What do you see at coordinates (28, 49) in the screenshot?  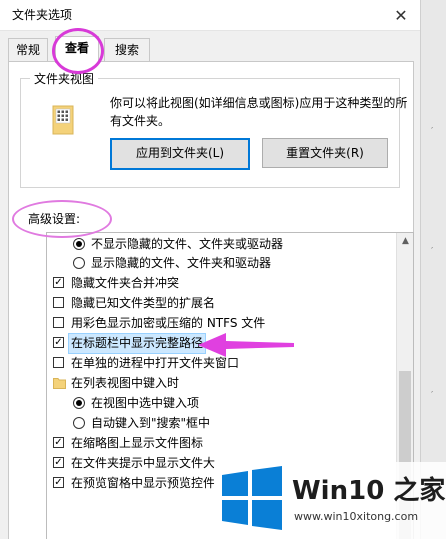 I see `tab-general: 常规` at bounding box center [28, 49].